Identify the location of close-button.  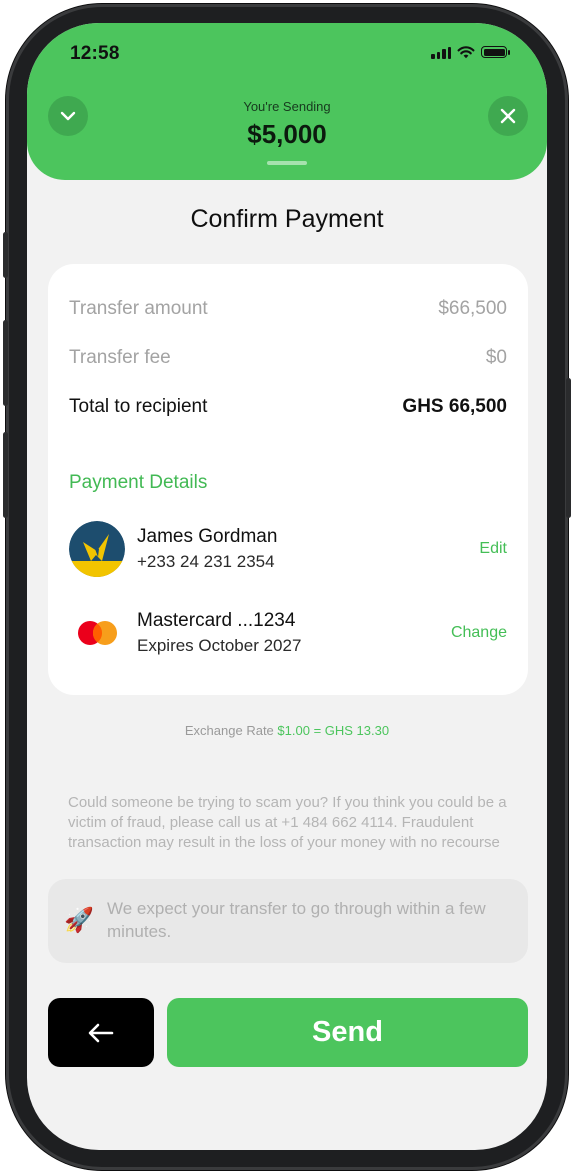
(508, 116).